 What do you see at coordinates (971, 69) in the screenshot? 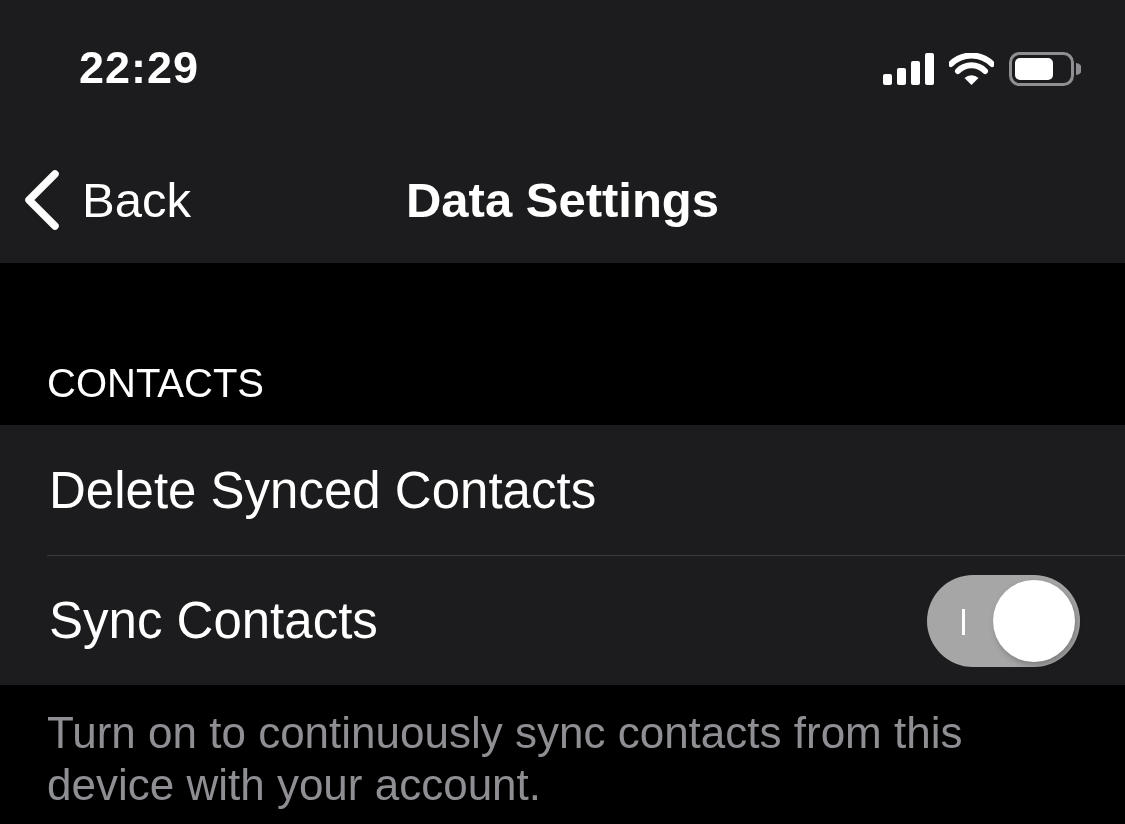
I see `wifi-icon` at bounding box center [971, 69].